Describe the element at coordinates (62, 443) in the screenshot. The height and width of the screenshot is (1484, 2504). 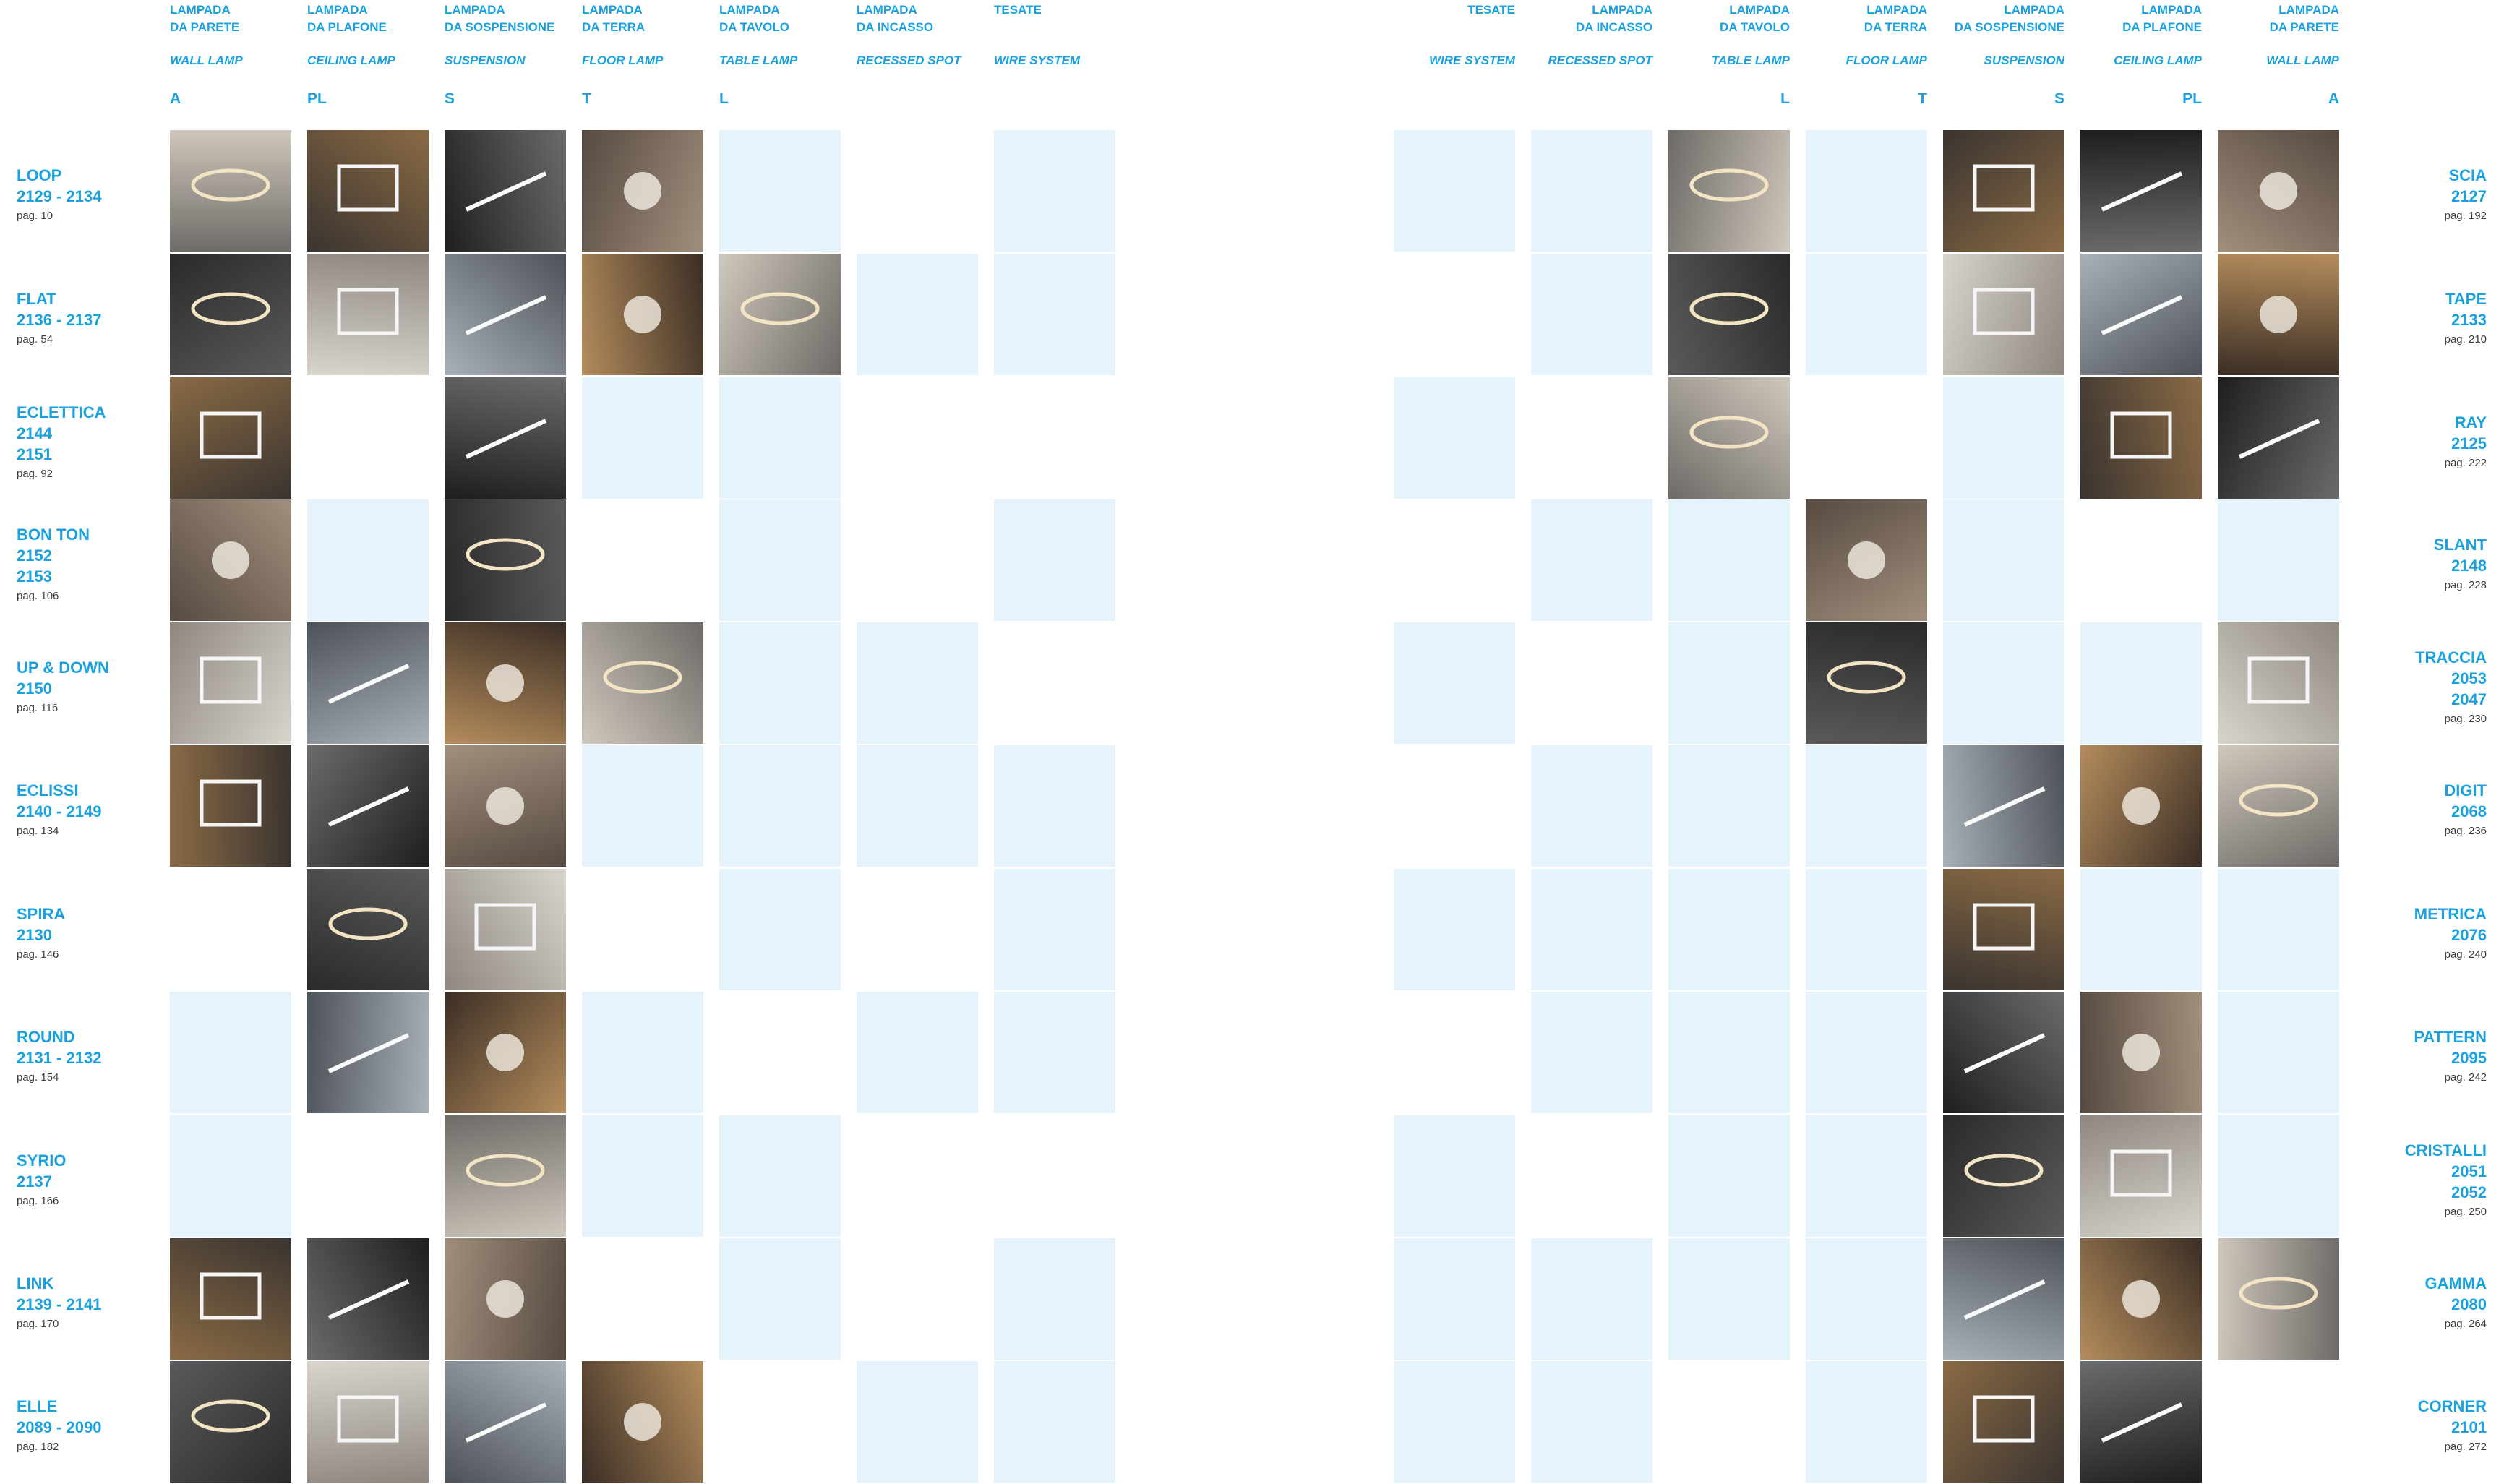
I see `product-row-label: ECLETTICA 2144 2151 pag. 92` at that location.